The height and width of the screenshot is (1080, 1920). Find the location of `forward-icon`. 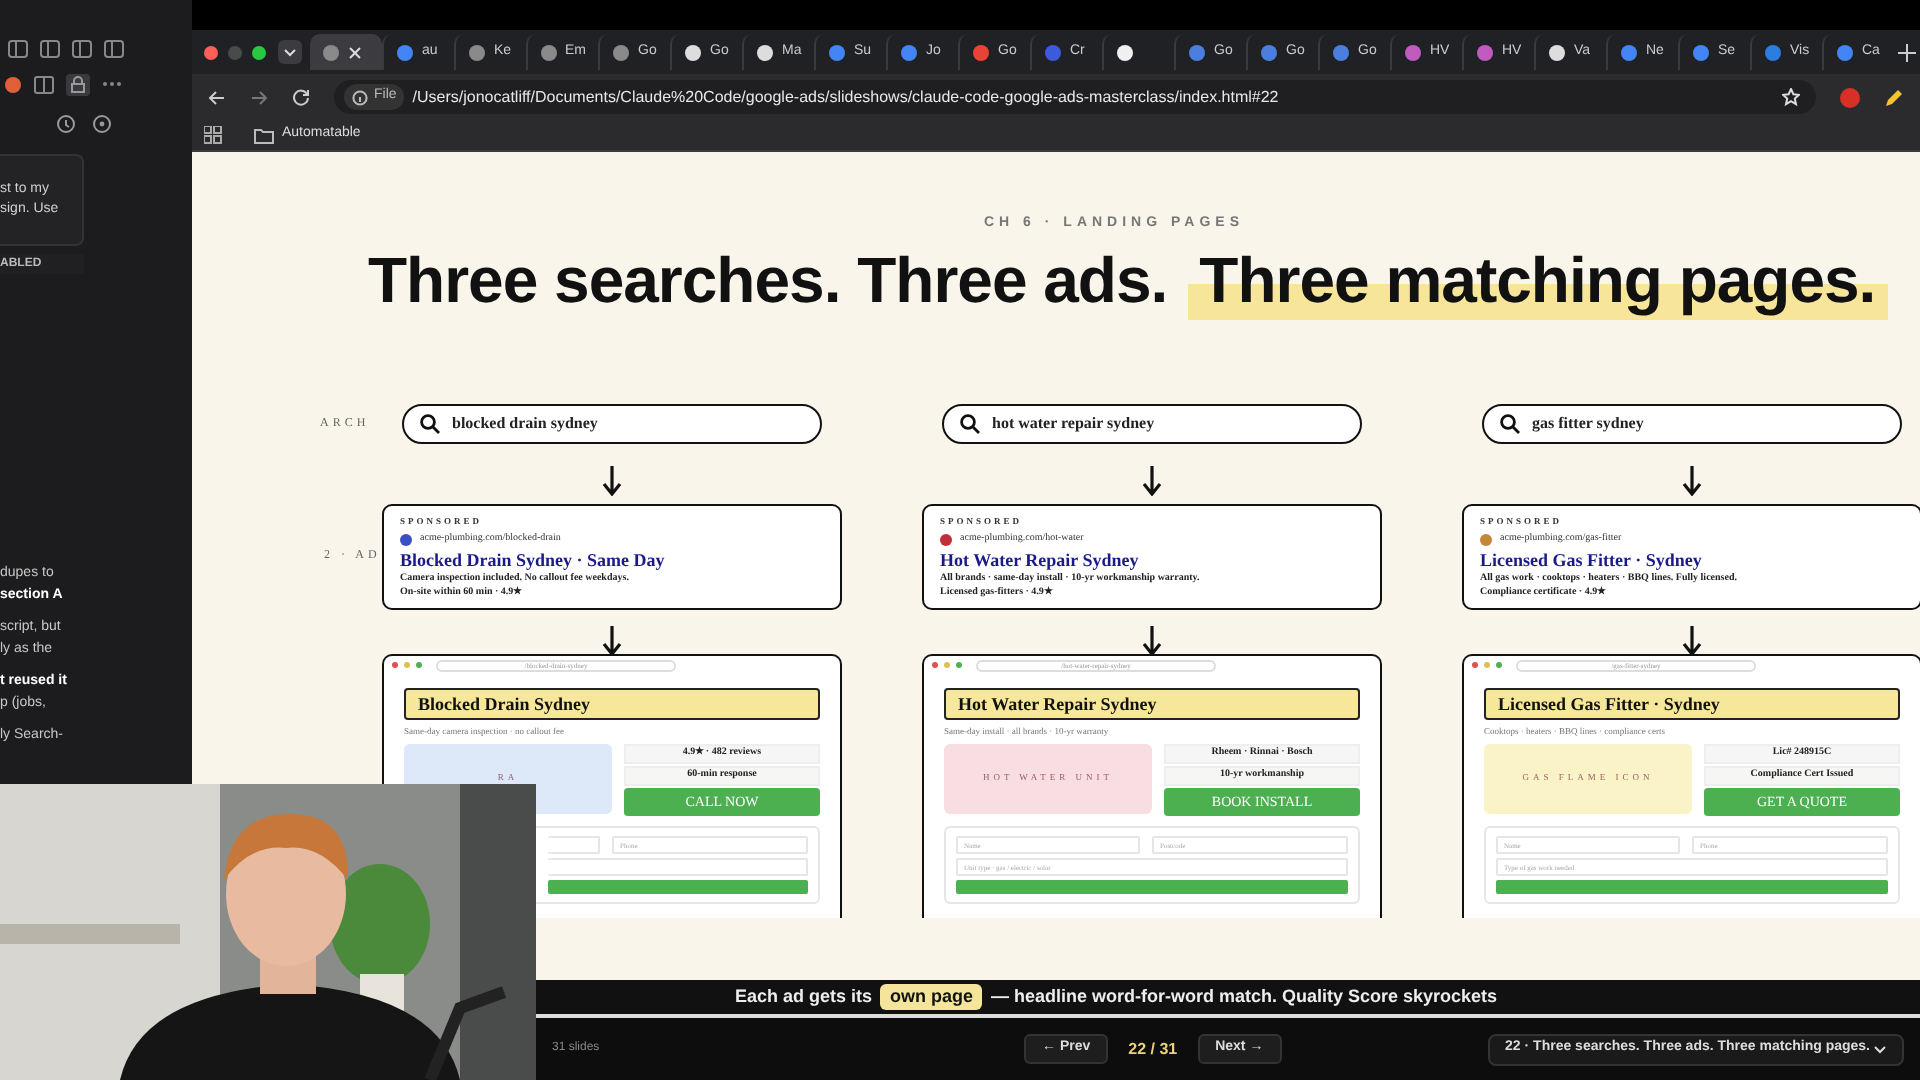

forward-icon is located at coordinates (259, 97).